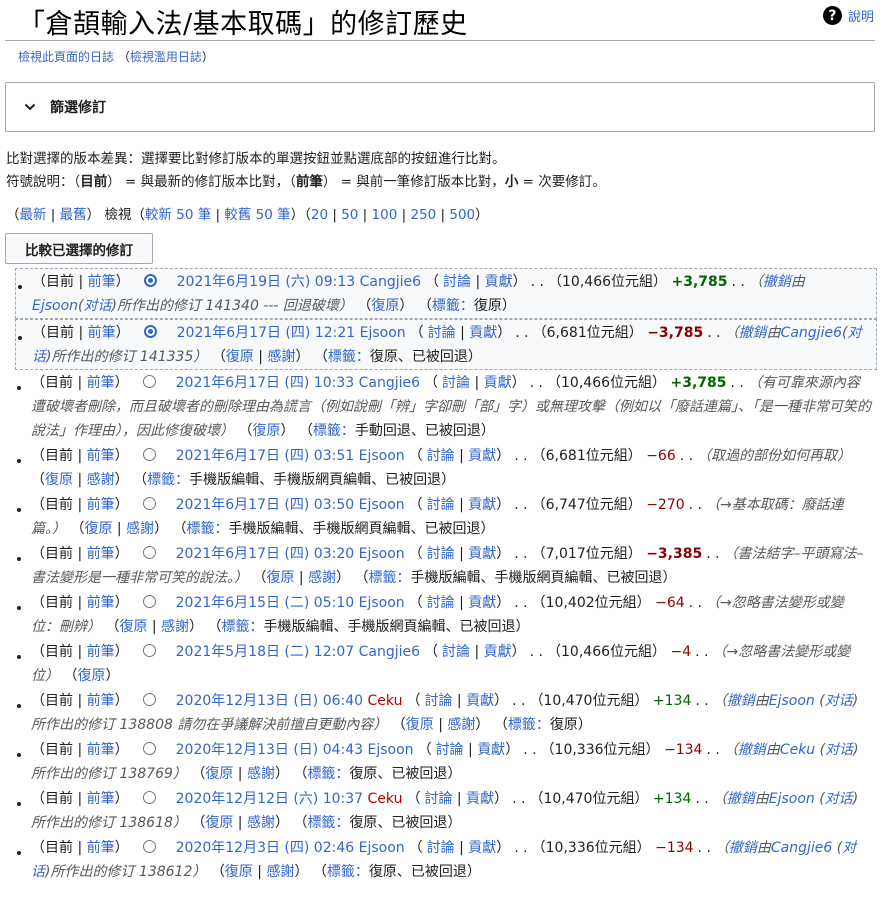 The height and width of the screenshot is (910, 882). I want to click on newest-link: 最新, so click(33, 215).